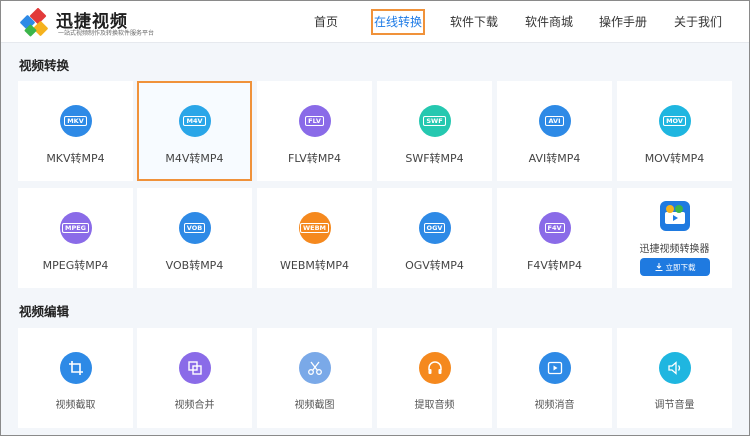 Image resolution: width=750 pixels, height=436 pixels. I want to click on logo-slogan: 一站式视频制作及转换软件服务平台, so click(106, 33).